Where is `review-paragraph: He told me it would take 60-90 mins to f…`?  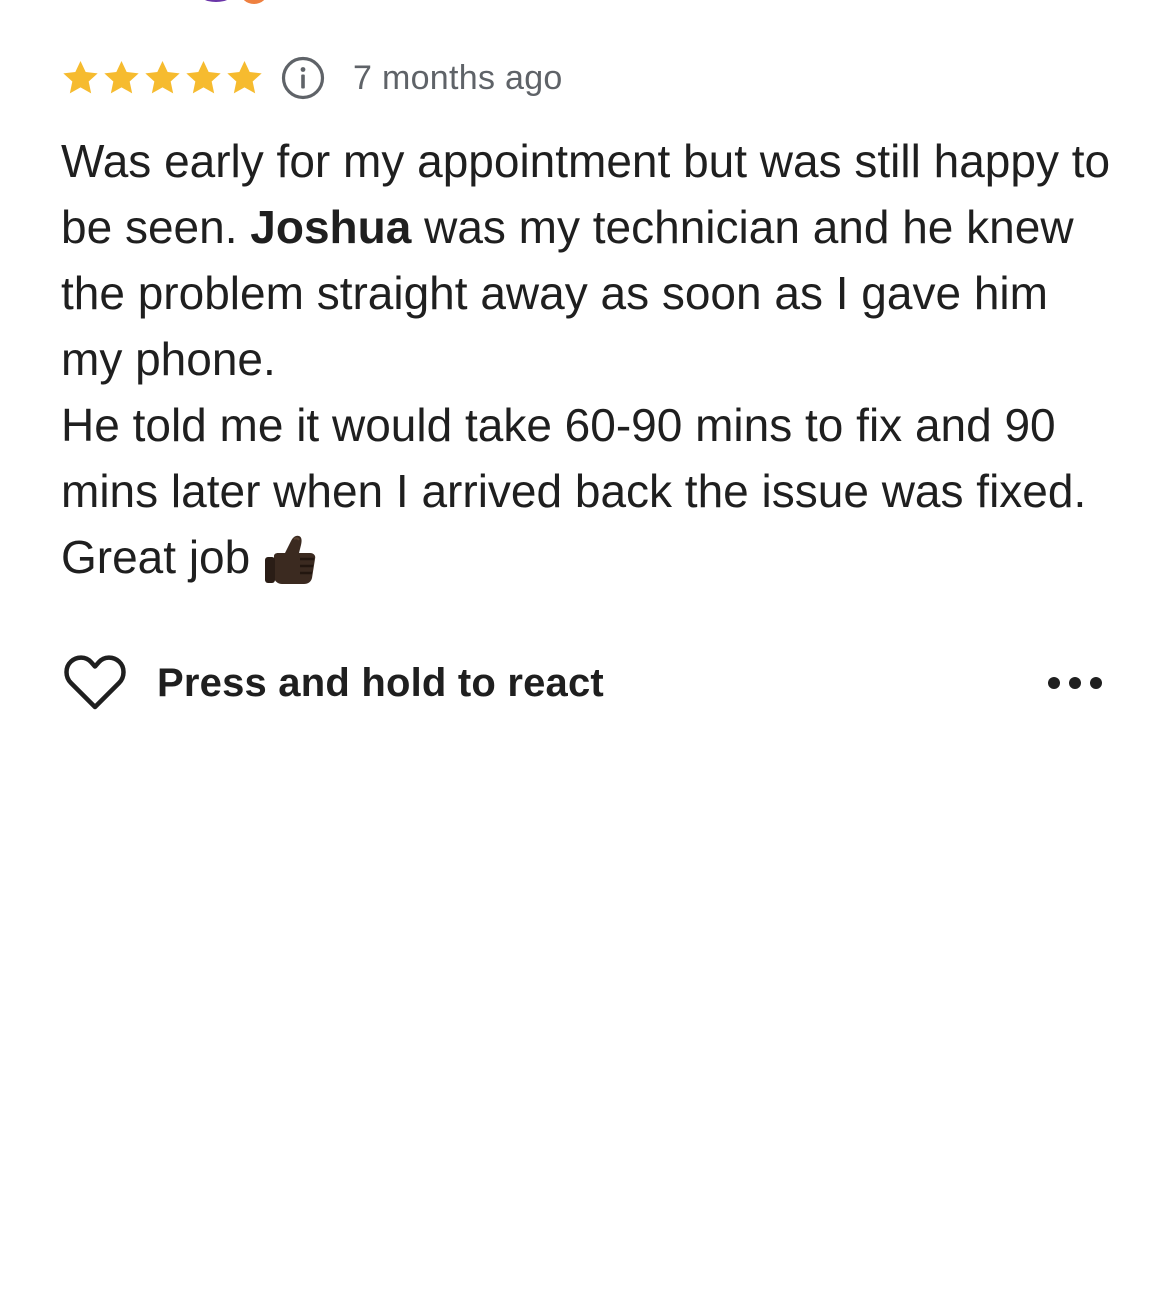 review-paragraph: He told me it would take 60-90 mins to f… is located at coordinates (591, 491).